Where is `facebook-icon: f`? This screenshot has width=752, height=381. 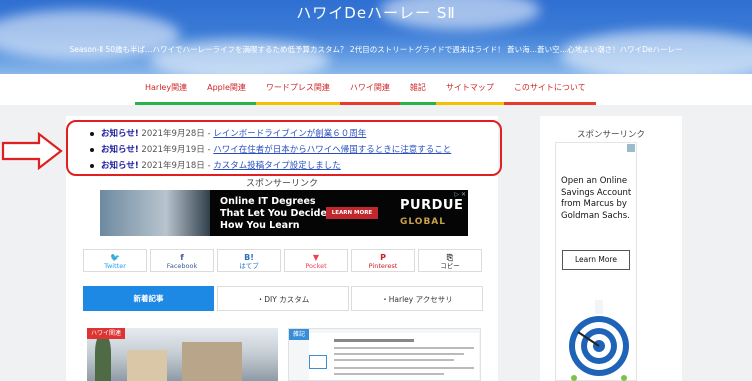
facebook-icon: f is located at coordinates (182, 257).